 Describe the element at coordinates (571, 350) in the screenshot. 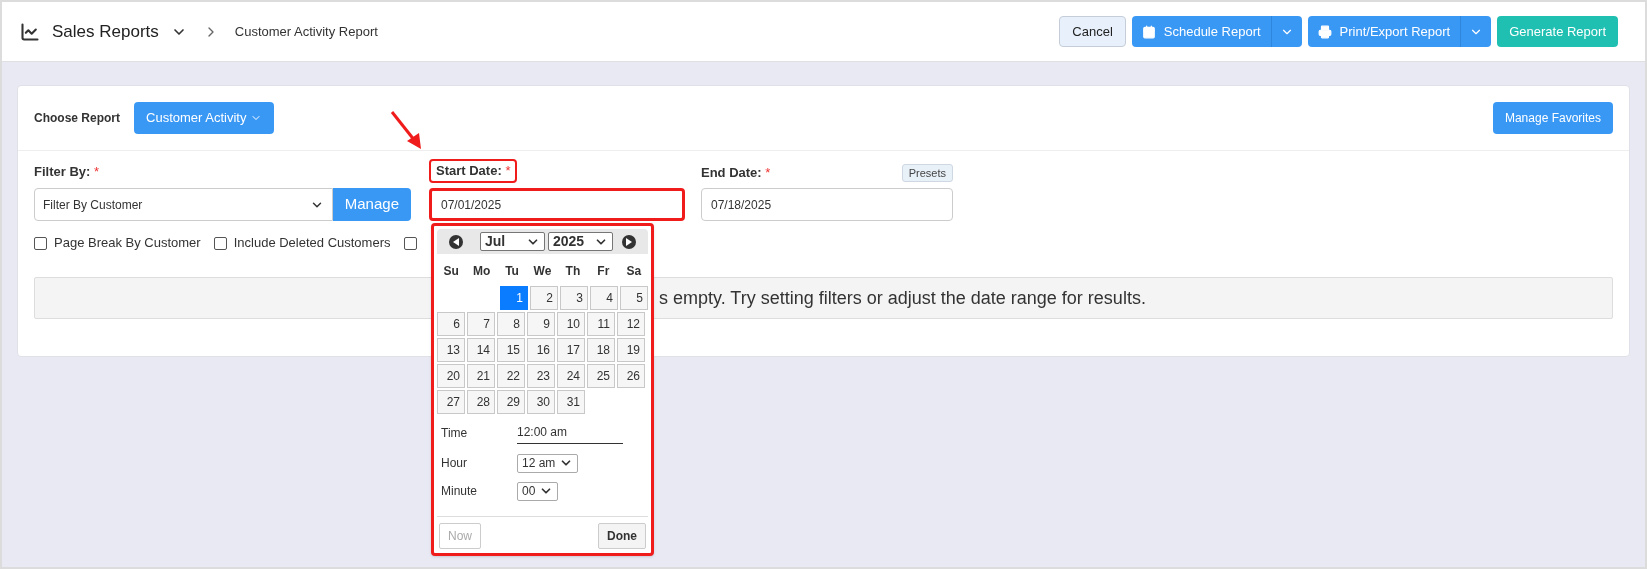

I see `calendar-day: 17` at that location.